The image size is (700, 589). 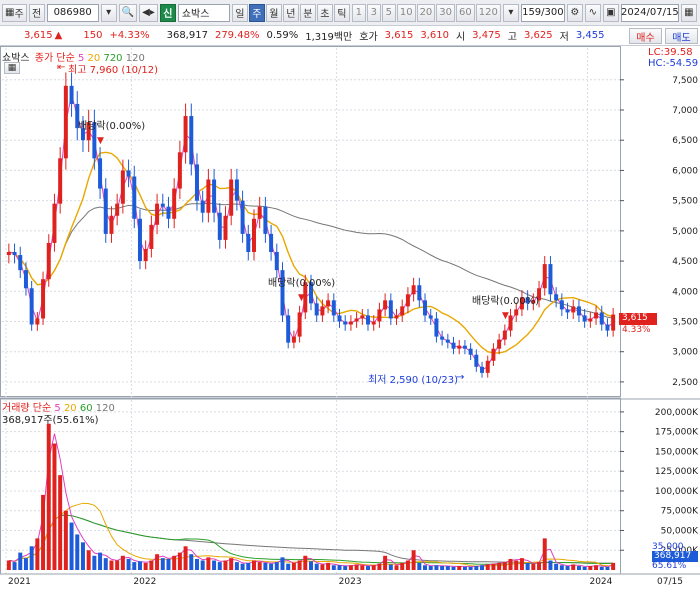 What do you see at coordinates (510, 12) in the screenshot?
I see `interval-dropdown-icon: ▾` at bounding box center [510, 12].